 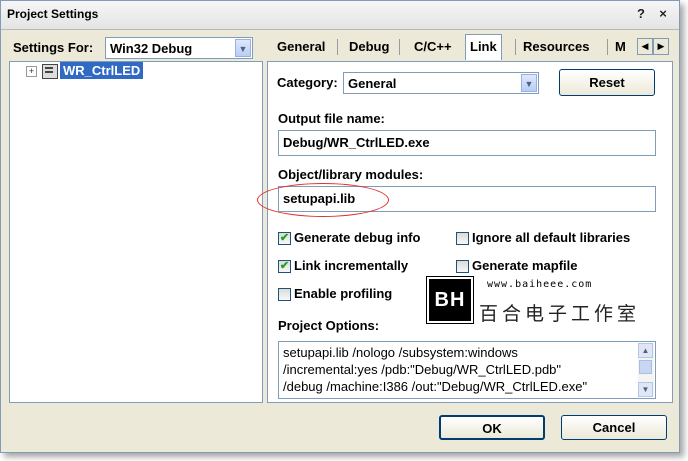 What do you see at coordinates (645, 350) in the screenshot?
I see `scroll-up-icon: ▲` at bounding box center [645, 350].